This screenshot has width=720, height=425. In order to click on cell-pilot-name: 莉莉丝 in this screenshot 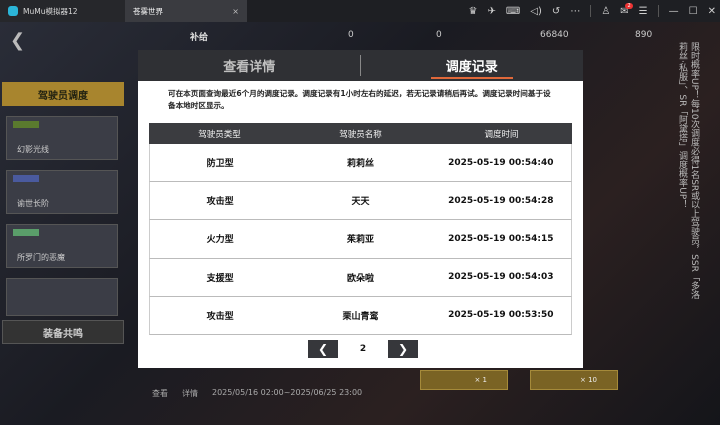, I will do `click(360, 164)`.